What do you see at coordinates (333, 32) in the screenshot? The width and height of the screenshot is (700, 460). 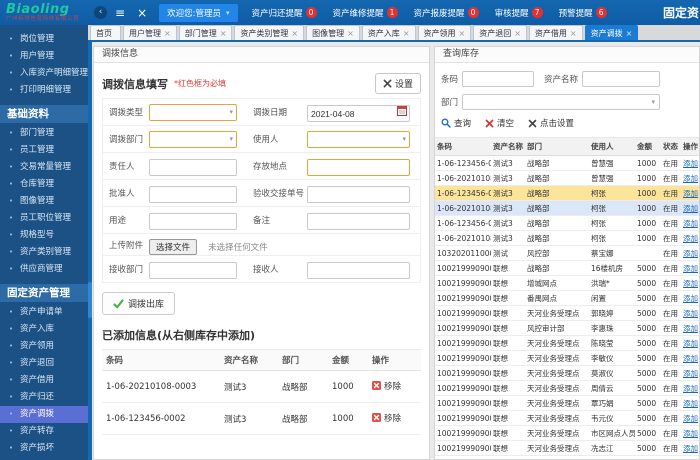 I see `tab: 图像管理 ×` at bounding box center [333, 32].